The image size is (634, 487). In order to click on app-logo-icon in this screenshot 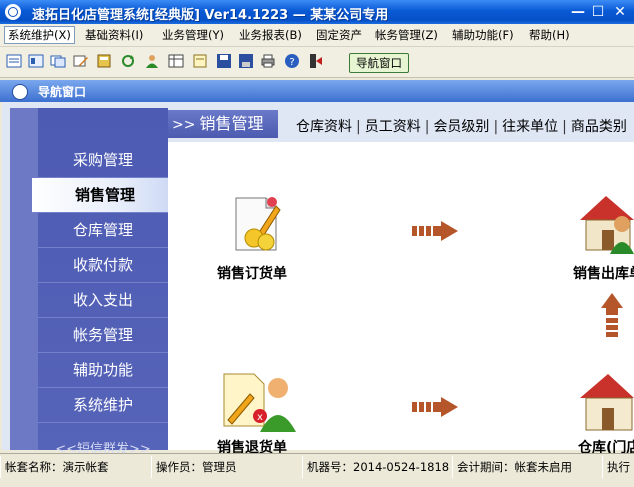, I will do `click(13, 12)`.